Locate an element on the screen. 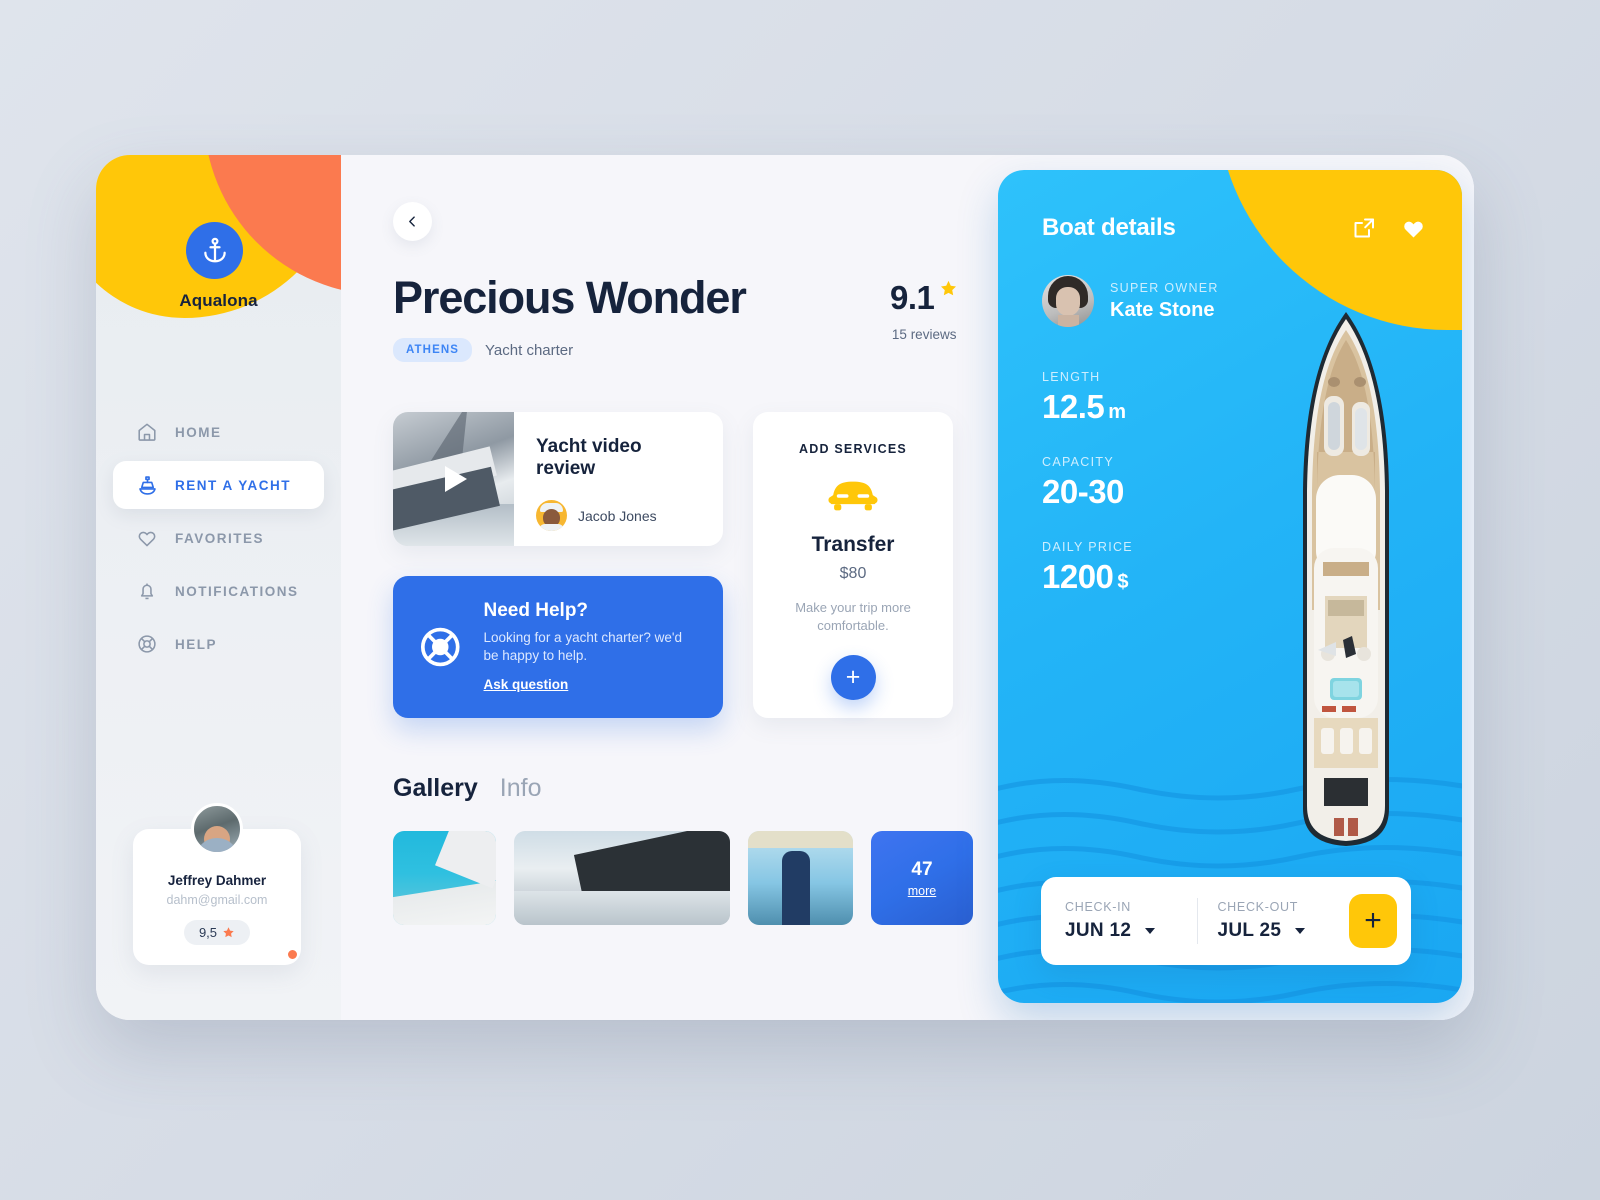 The height and width of the screenshot is (1200, 1600). service-description: Make your trip more comfortable. is located at coordinates (853, 617).